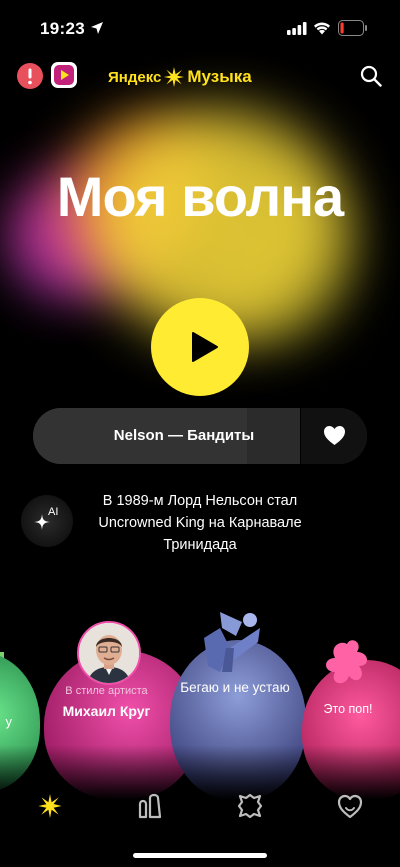  Describe the element at coordinates (200, 28) in the screenshot. I see `status-bar: 19:23` at that location.